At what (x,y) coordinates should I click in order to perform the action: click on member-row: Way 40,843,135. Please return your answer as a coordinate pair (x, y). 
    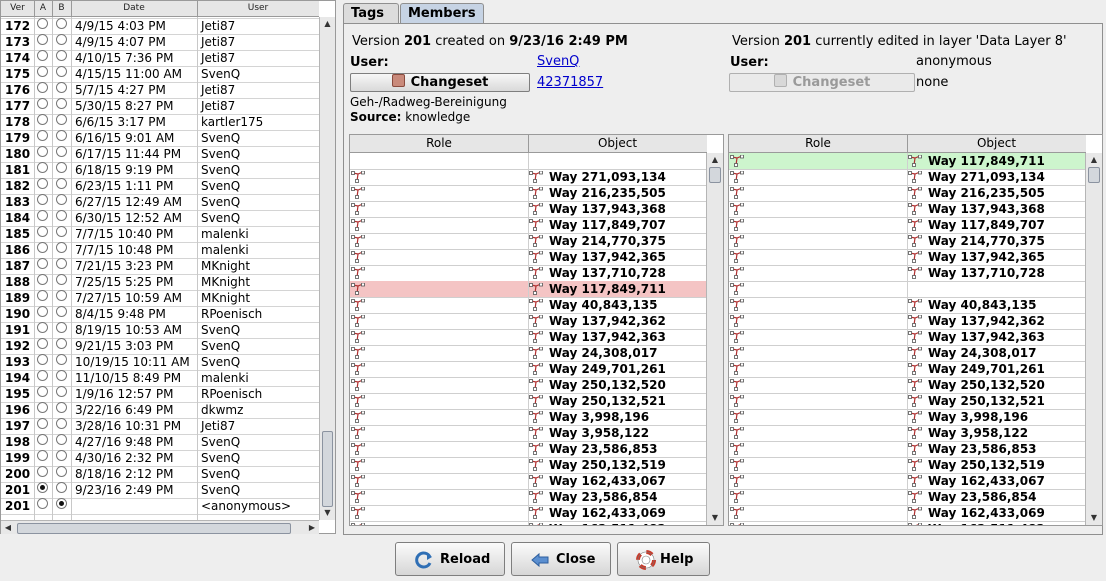
    Looking at the image, I should click on (907, 305).